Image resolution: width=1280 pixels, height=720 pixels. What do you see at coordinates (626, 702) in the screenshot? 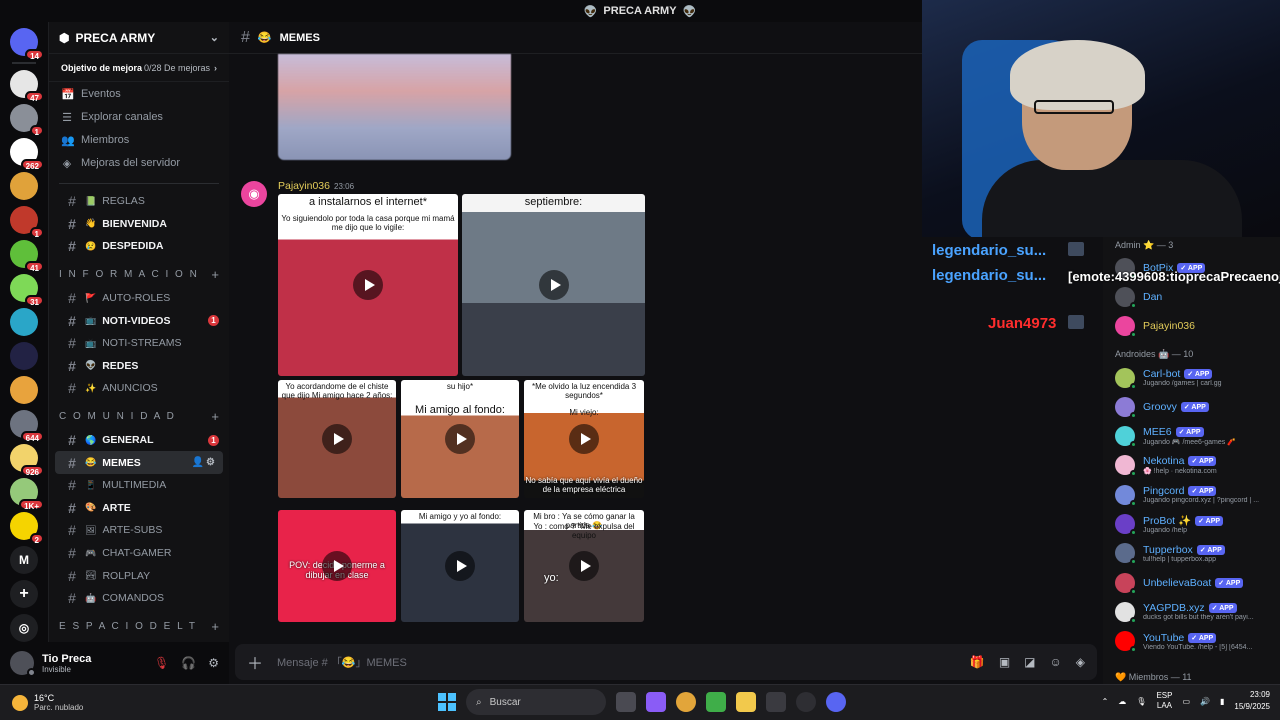
I see `task-view-icon` at bounding box center [626, 702].